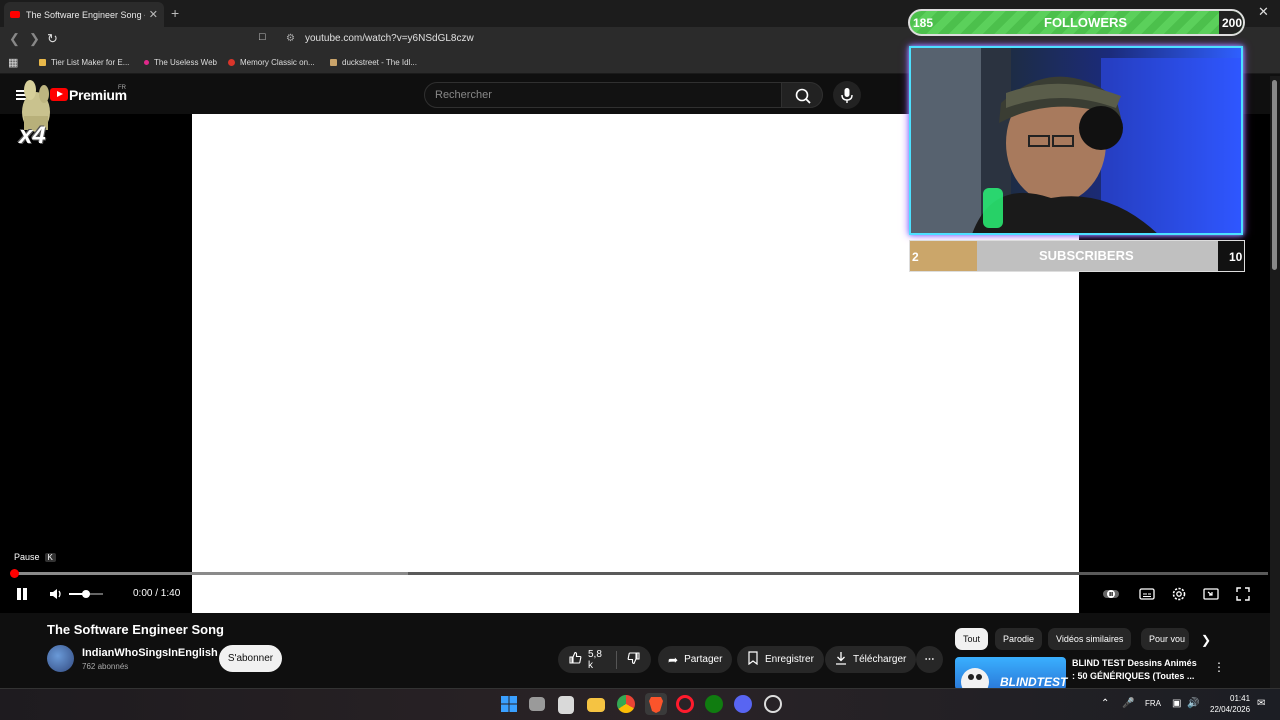 This screenshot has width=1280, height=720. What do you see at coordinates (841, 659) in the screenshot?
I see `download-icon` at bounding box center [841, 659].